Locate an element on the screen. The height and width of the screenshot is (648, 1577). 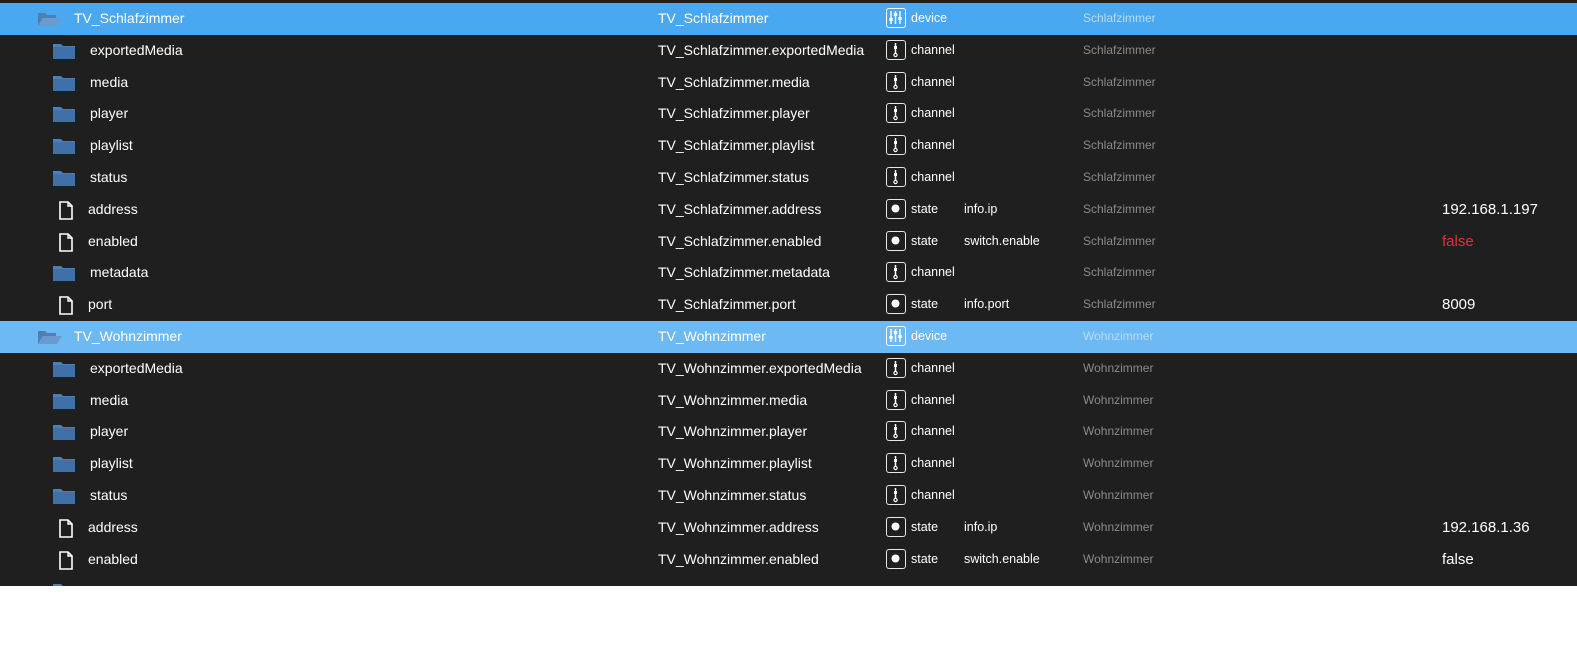
object-value: 192.168.1.36 is located at coordinates (1486, 528).